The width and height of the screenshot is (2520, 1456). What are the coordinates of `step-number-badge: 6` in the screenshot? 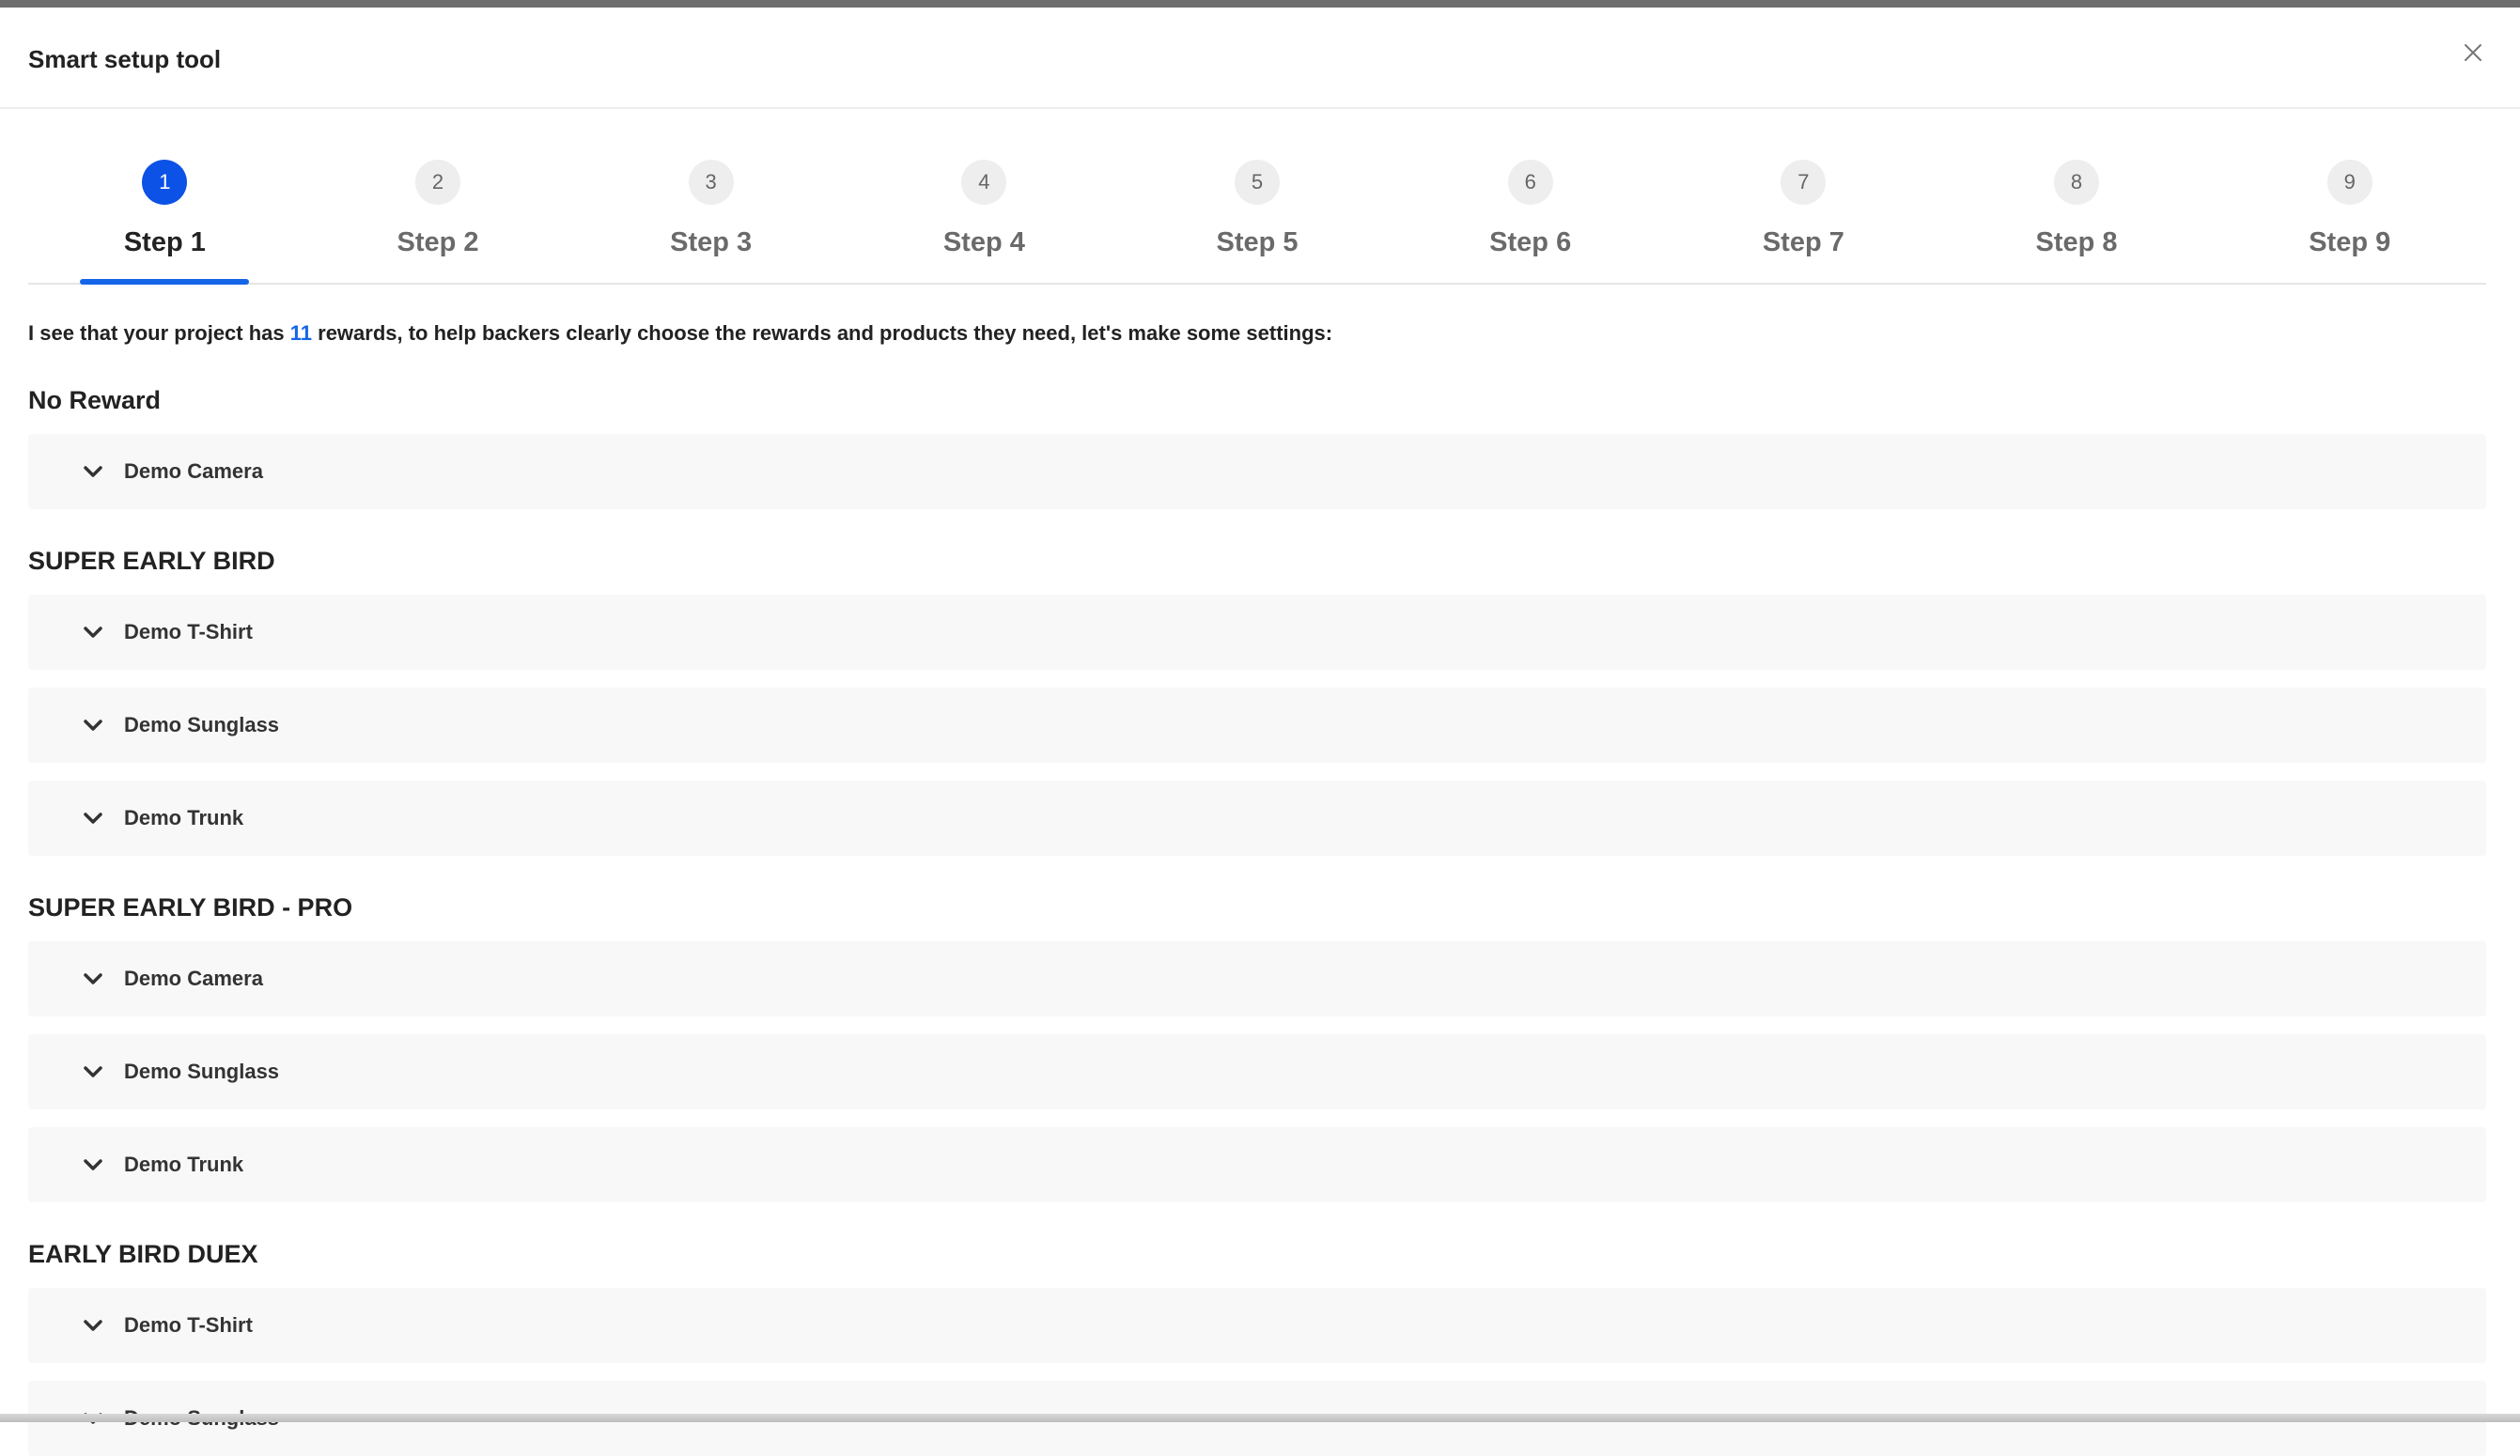 It's located at (1530, 182).